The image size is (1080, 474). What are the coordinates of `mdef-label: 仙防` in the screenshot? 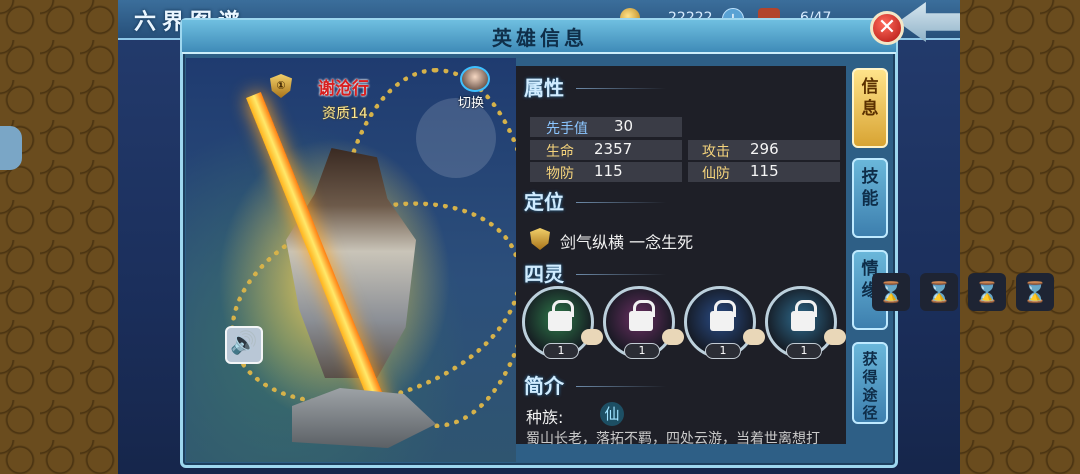 It's located at (716, 174).